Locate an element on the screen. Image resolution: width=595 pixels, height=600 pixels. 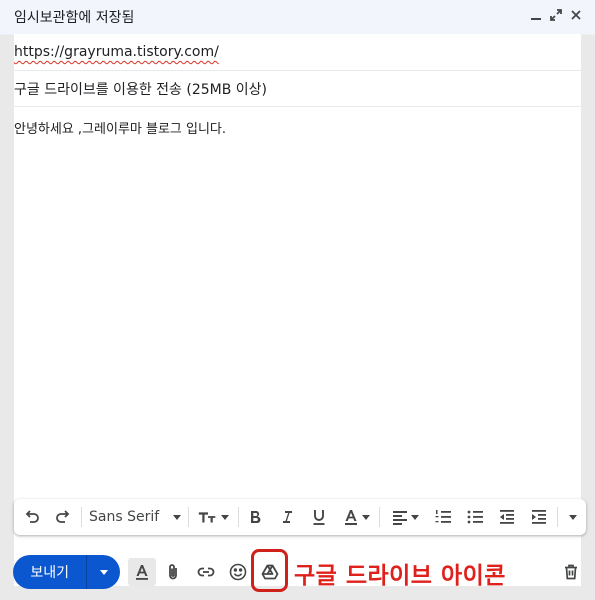
font-family-value: Sans Serif is located at coordinates (124, 517).